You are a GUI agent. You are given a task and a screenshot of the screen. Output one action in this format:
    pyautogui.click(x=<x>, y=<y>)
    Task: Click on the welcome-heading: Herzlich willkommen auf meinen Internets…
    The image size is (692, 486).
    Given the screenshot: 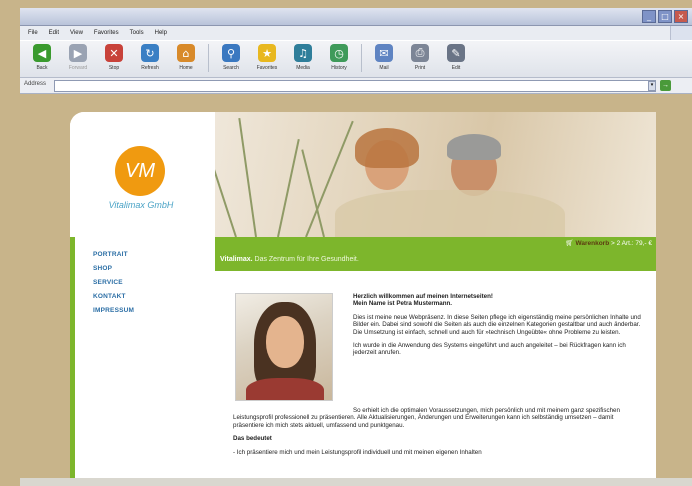 What is the action you would take?
    pyautogui.click(x=497, y=300)
    